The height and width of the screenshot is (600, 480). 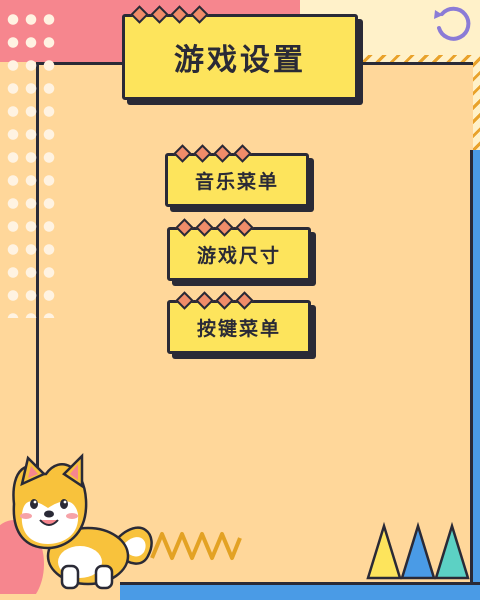 I want to click on shiba-dog-mascot, so click(x=76, y=523).